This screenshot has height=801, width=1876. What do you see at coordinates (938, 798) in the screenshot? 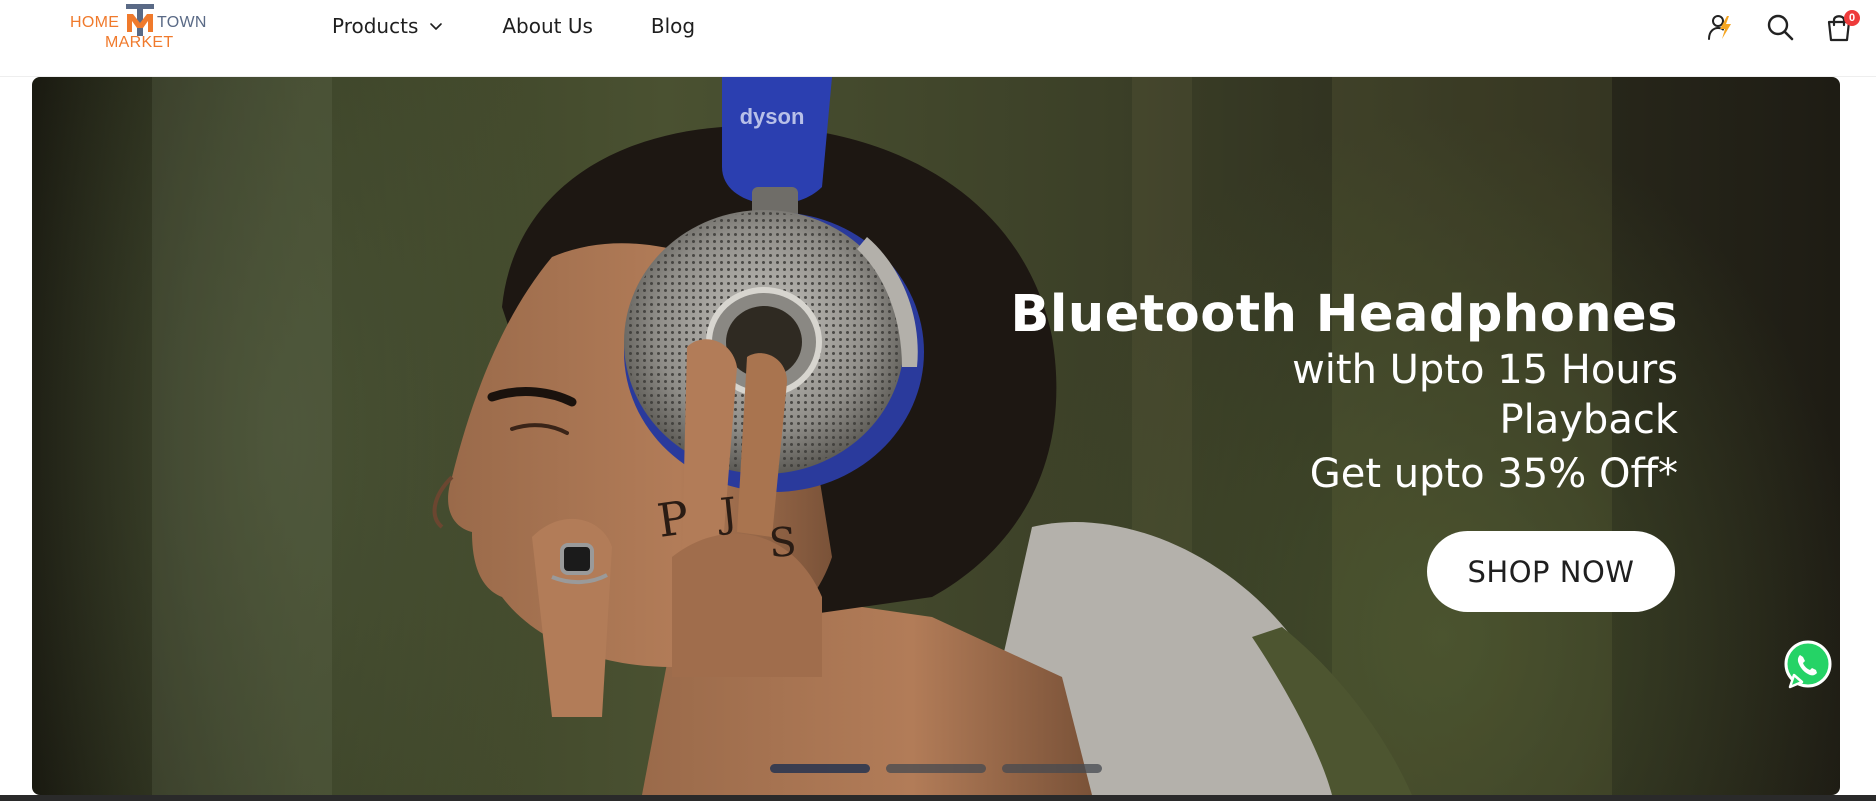
I see `page-bottom-band` at bounding box center [938, 798].